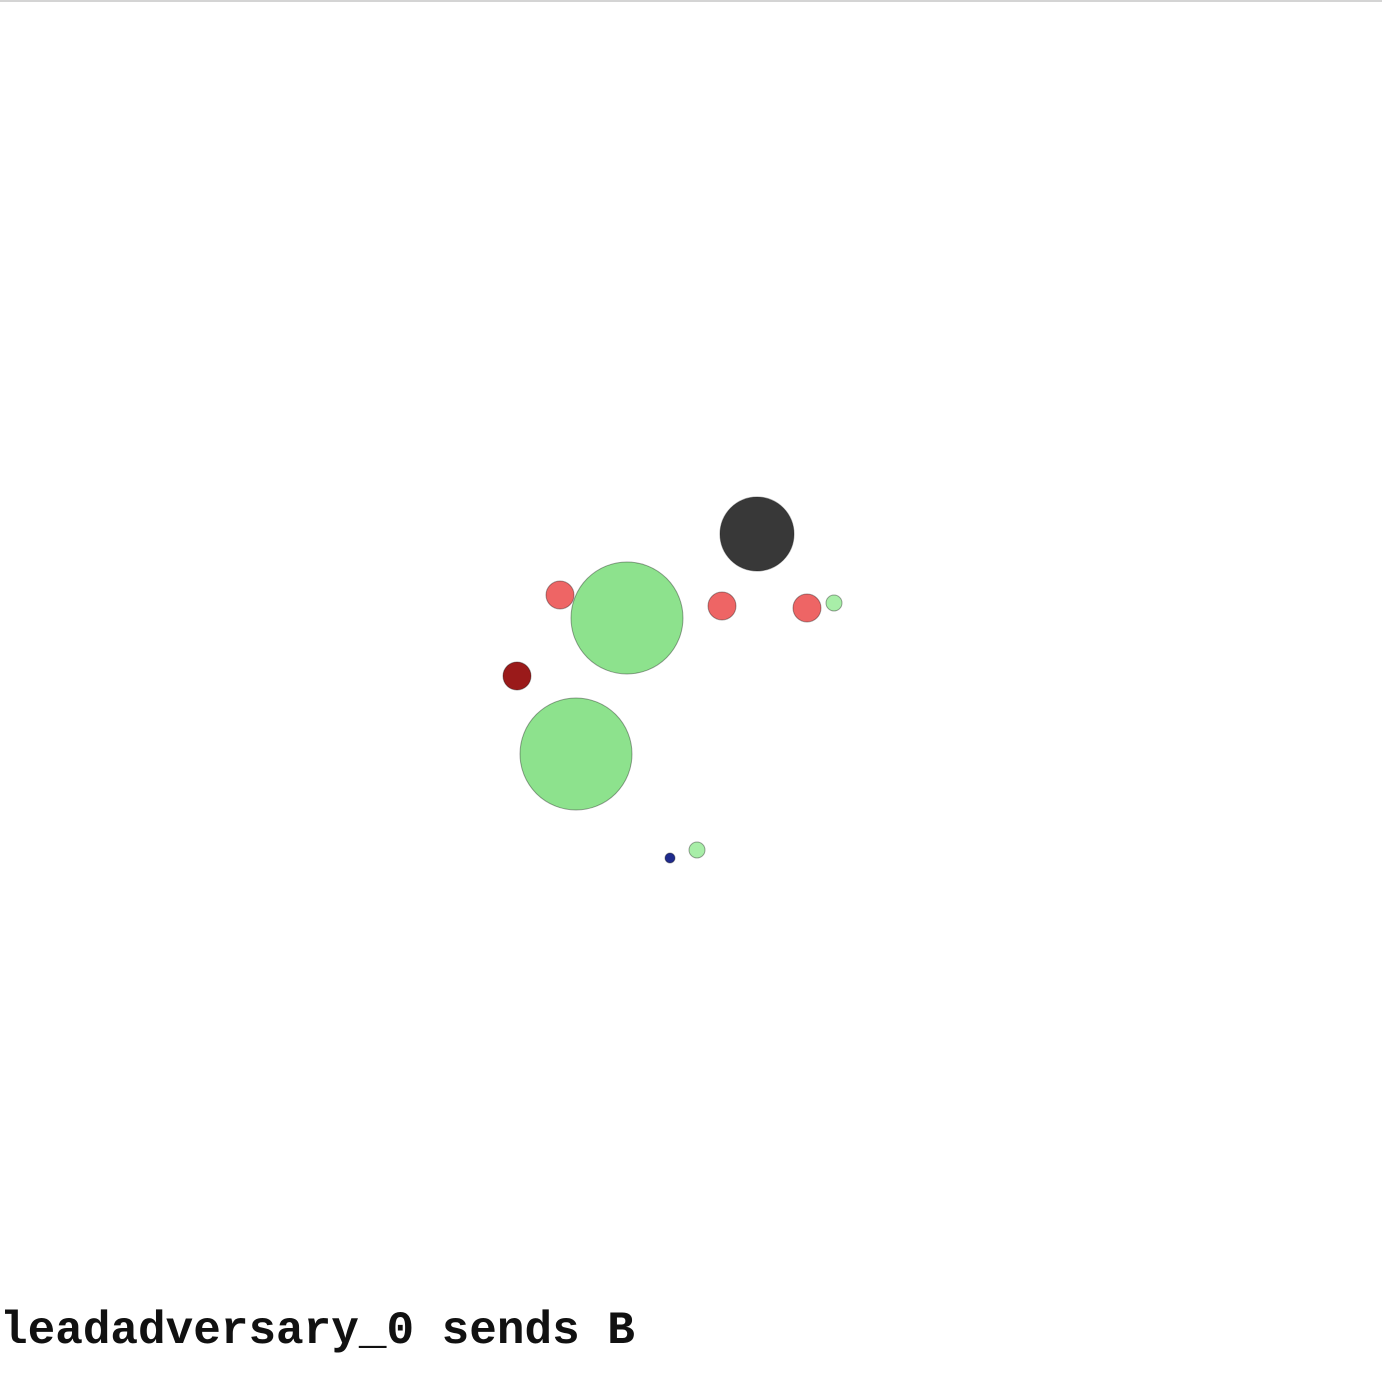 Image resolution: width=1382 pixels, height=1384 pixels. Describe the element at coordinates (317, 1331) in the screenshot. I see `message-text: leadadversary_0 sends B` at that location.